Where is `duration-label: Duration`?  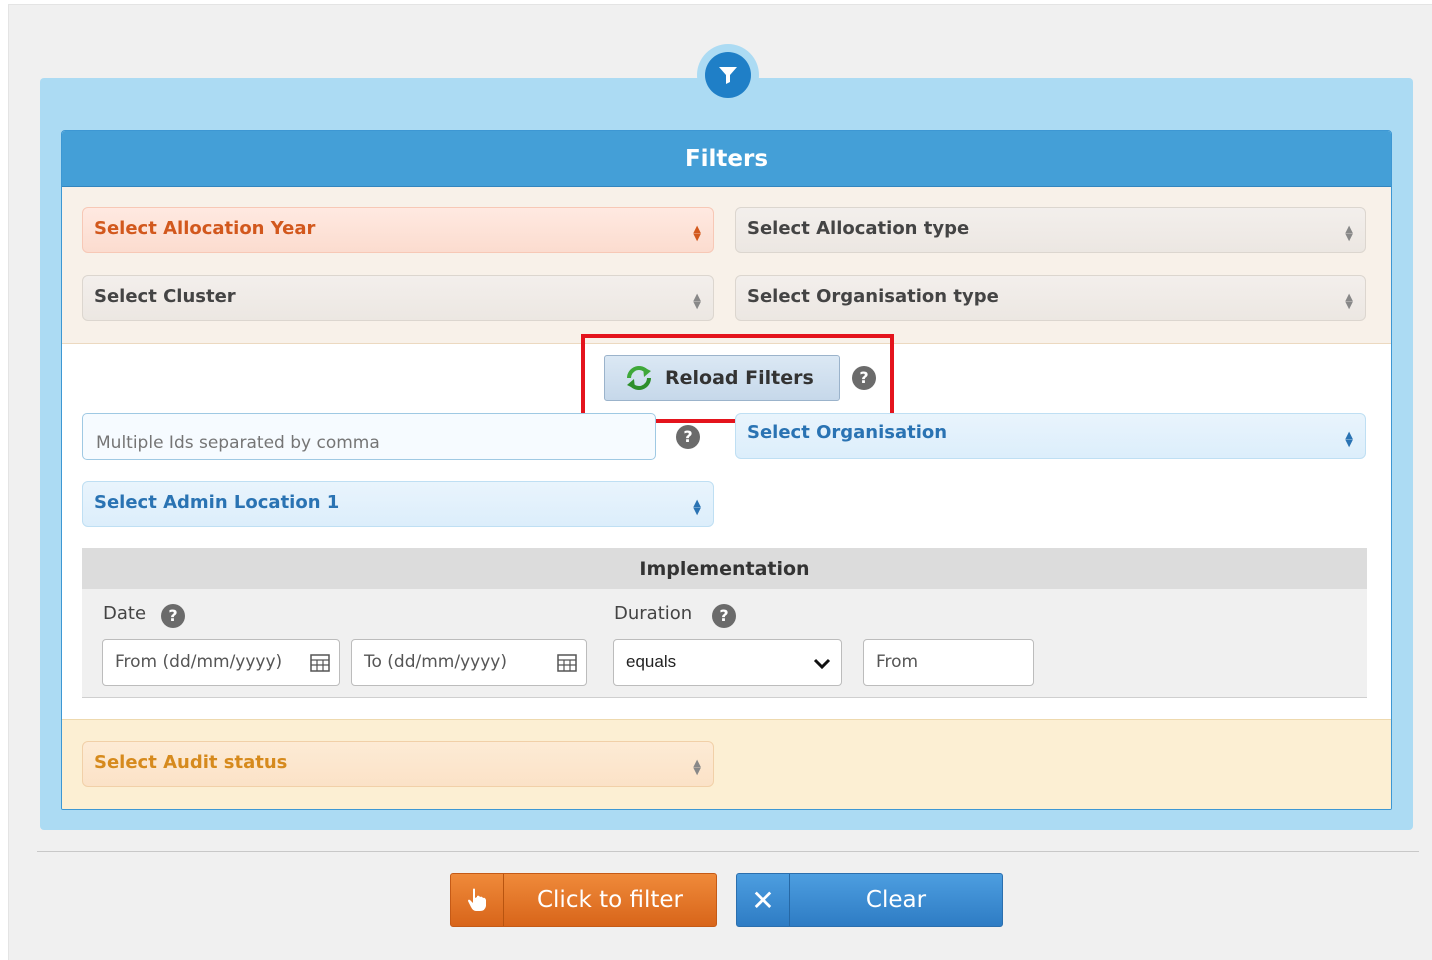
duration-label: Duration is located at coordinates (653, 613).